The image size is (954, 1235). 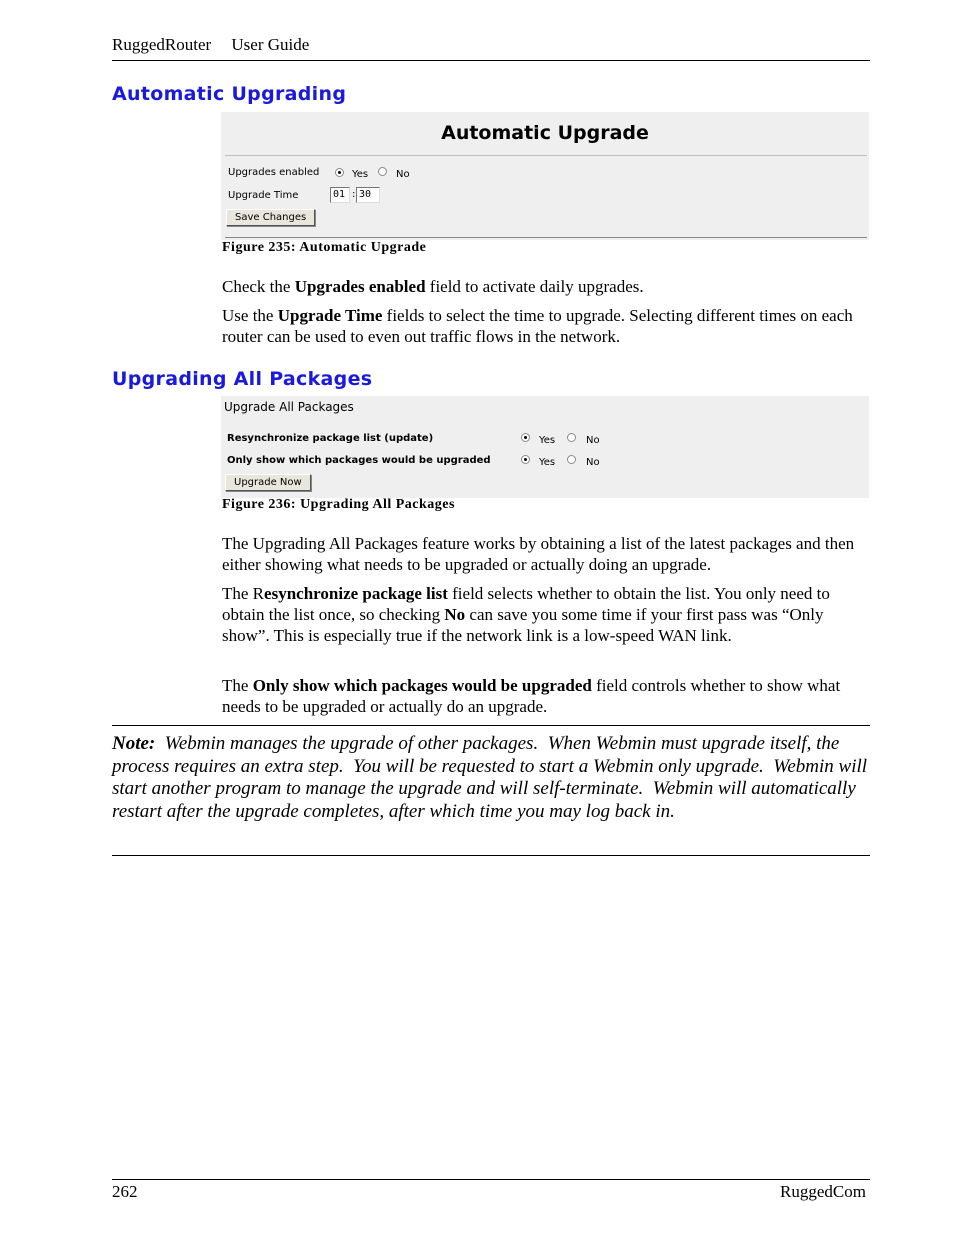 I want to click on header-rule, so click(x=491, y=60).